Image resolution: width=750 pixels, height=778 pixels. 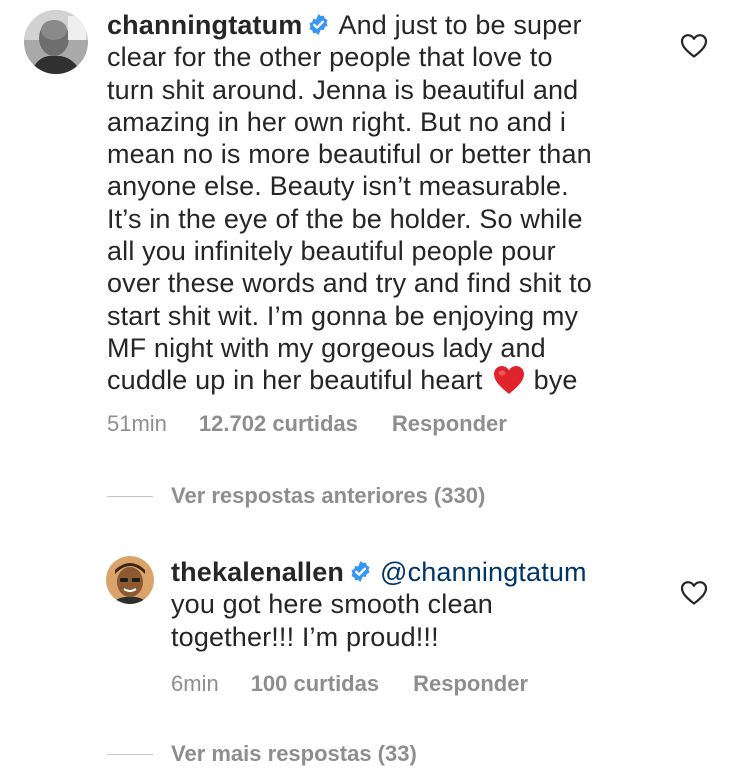 I want to click on comment-line: mean no is more beautiful or better than, so click(x=349, y=154).